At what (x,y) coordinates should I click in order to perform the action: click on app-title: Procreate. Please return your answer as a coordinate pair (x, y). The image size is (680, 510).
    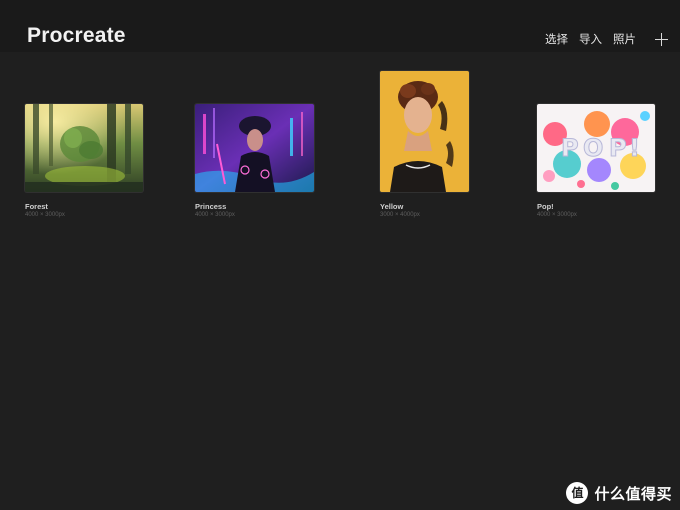
    Looking at the image, I should click on (76, 35).